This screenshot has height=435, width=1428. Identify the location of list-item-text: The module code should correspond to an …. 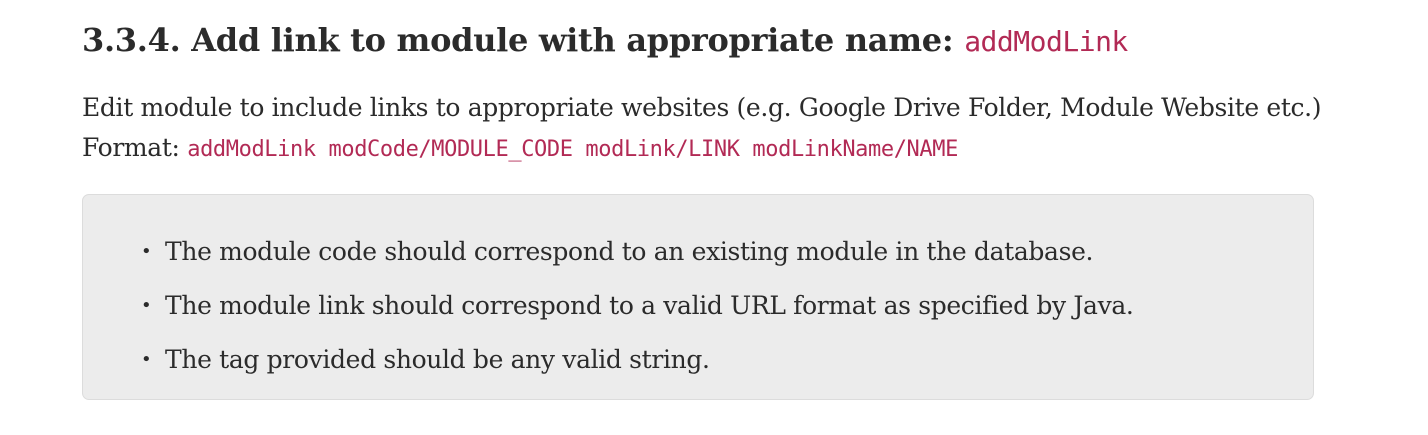
(629, 251).